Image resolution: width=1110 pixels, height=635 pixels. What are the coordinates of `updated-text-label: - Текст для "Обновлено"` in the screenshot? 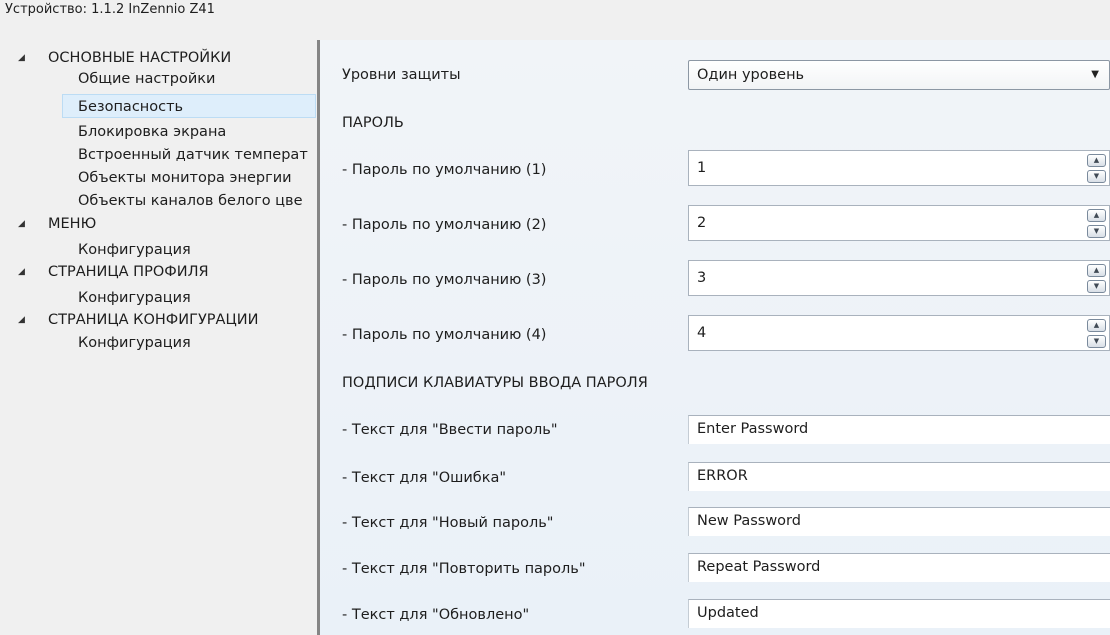 It's located at (436, 615).